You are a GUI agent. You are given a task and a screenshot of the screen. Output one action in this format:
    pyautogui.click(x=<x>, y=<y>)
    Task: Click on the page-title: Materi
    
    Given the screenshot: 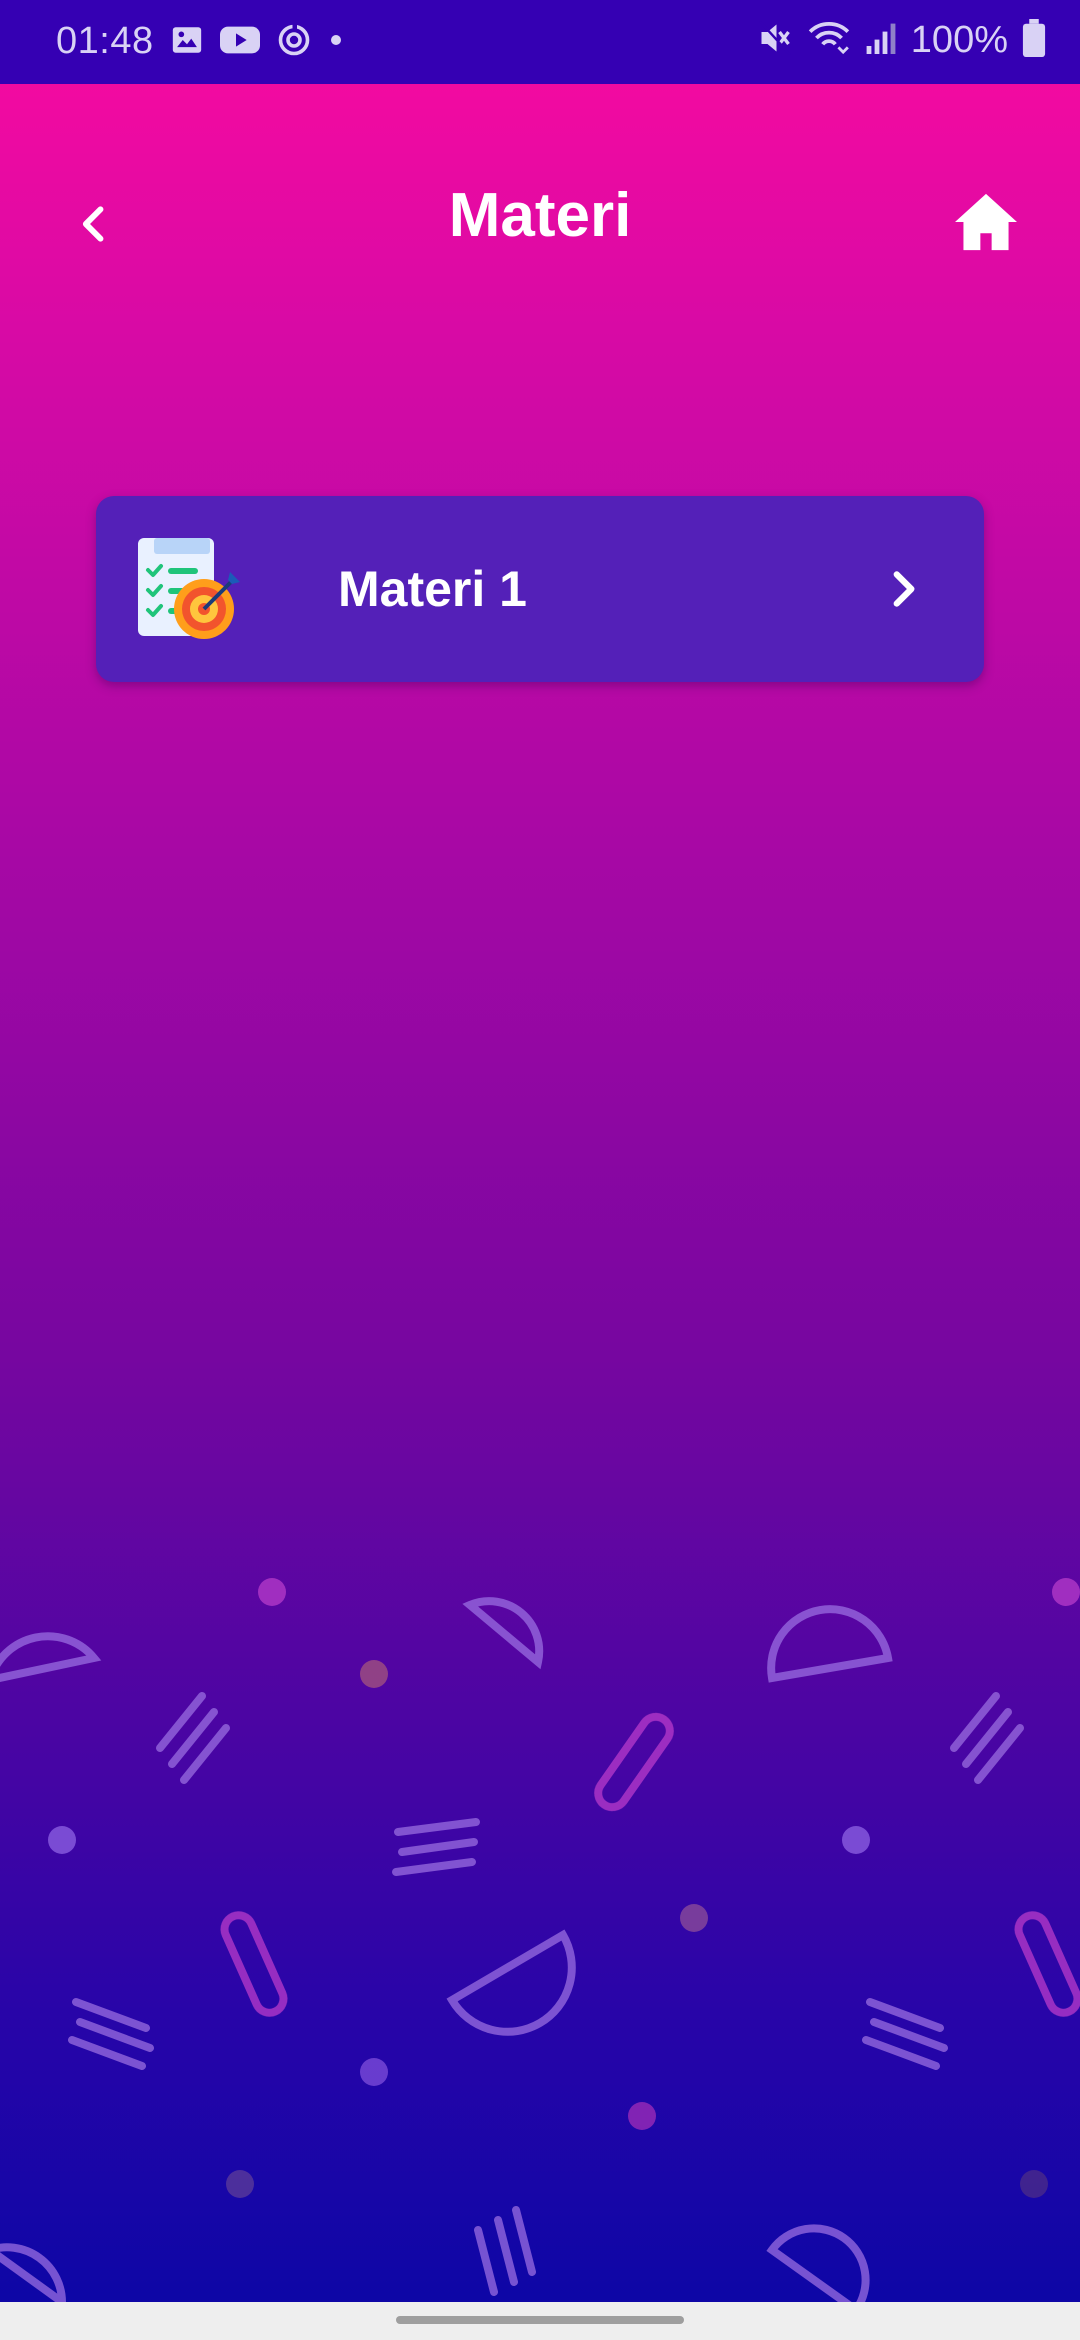 What is the action you would take?
    pyautogui.click(x=540, y=215)
    